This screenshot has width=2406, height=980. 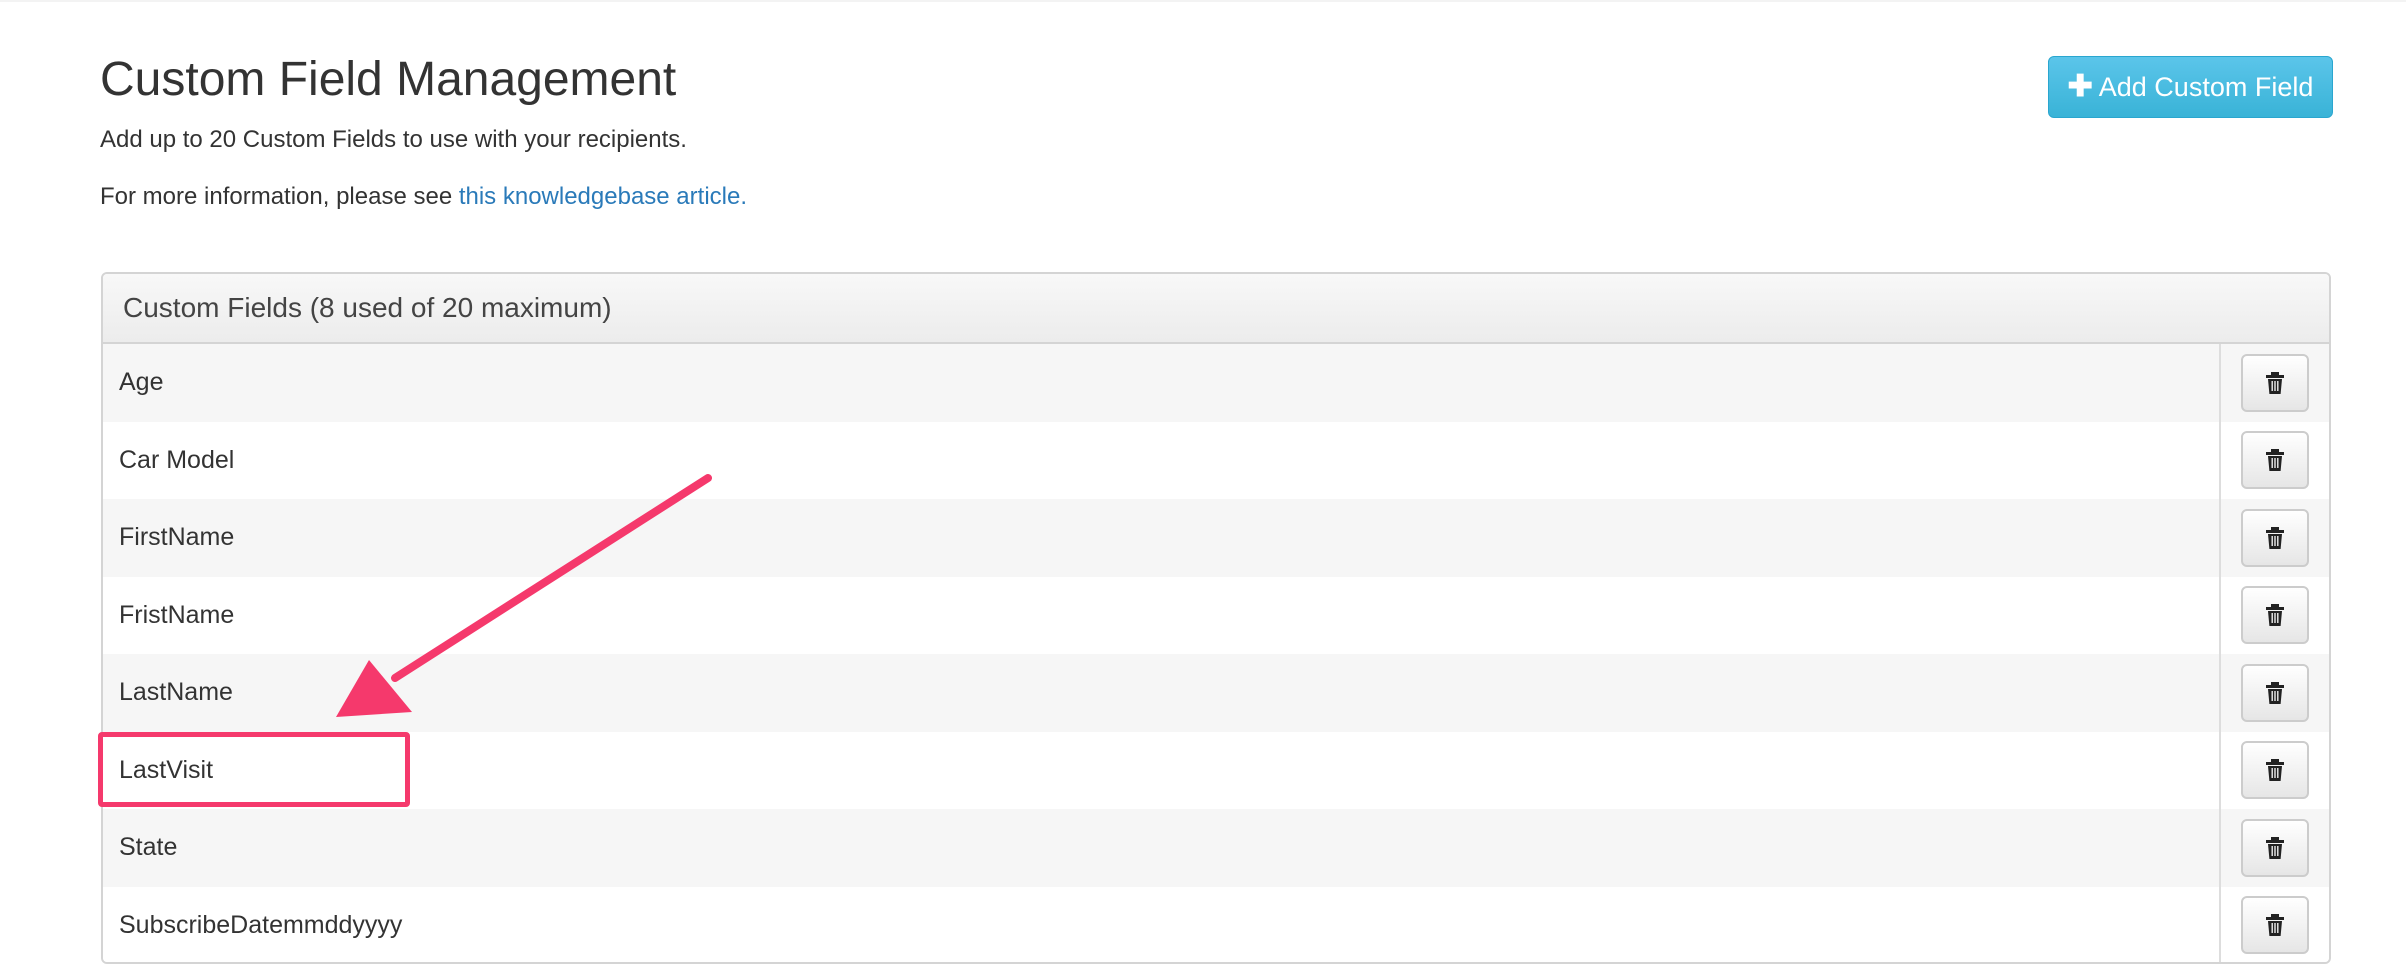 I want to click on table-row: Age, so click(x=1216, y=383).